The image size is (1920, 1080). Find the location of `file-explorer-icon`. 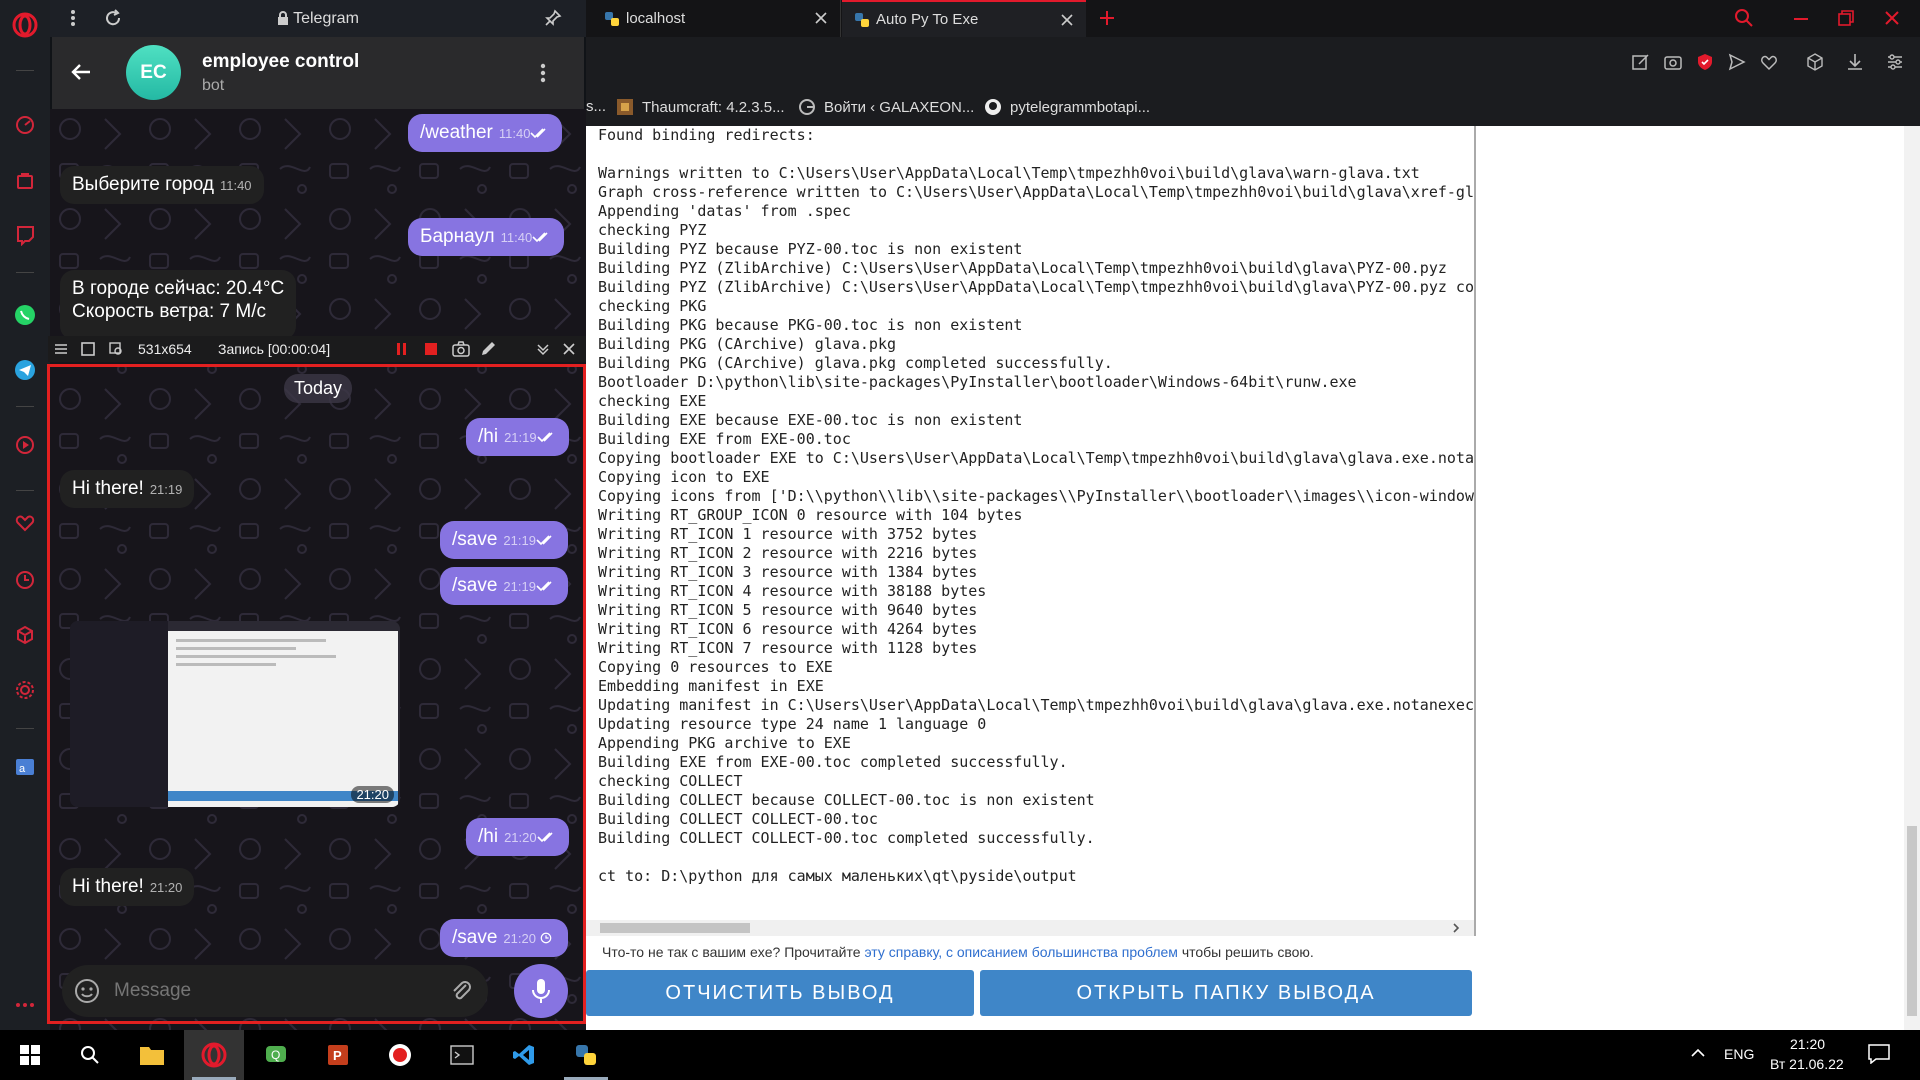

file-explorer-icon is located at coordinates (152, 1055).